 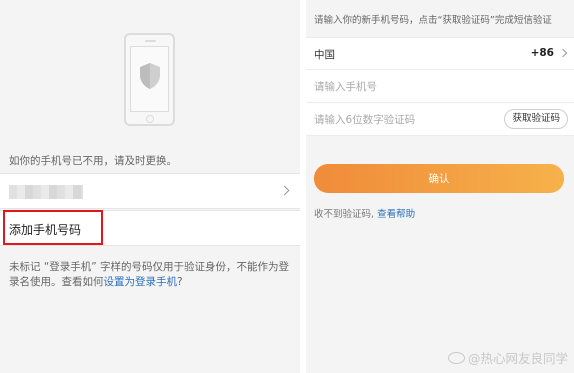 I want to click on help-link: 查看帮助, so click(x=396, y=214).